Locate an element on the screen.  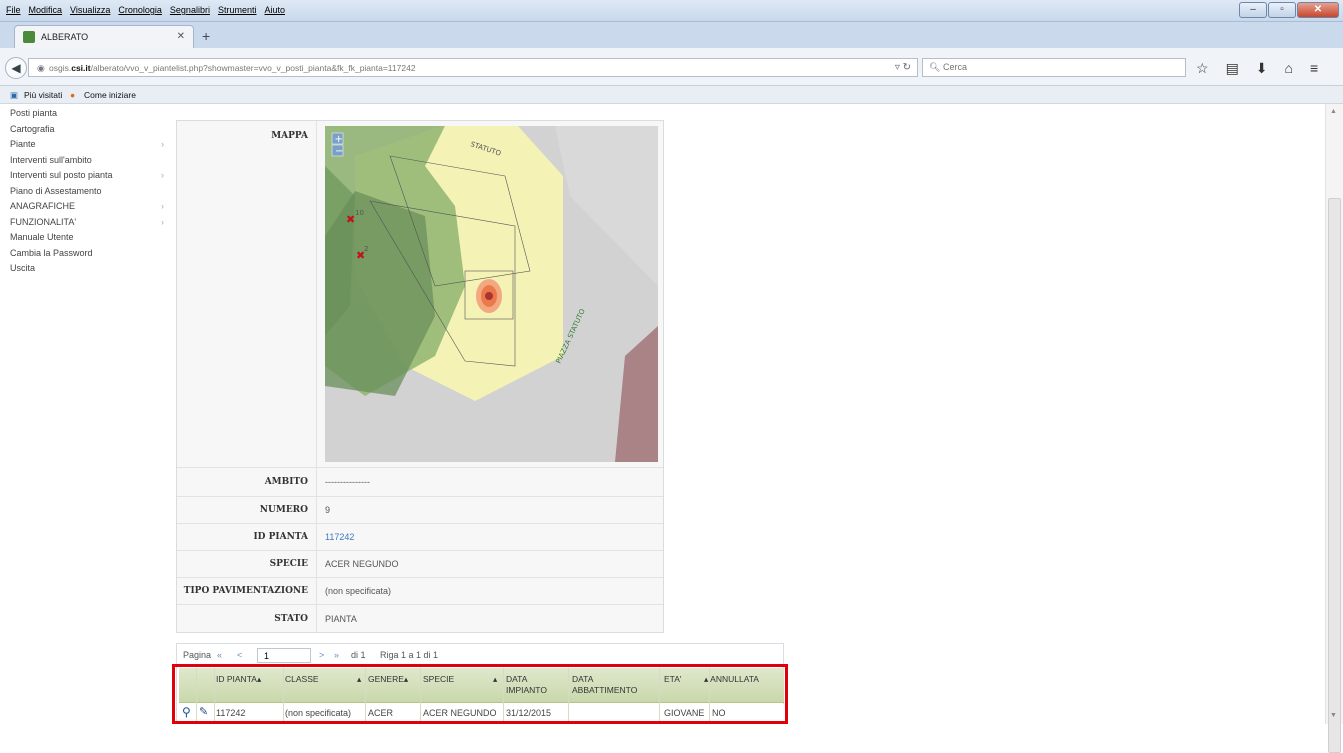
detail-row: STATO PIANTA is located at coordinates (420, 618).